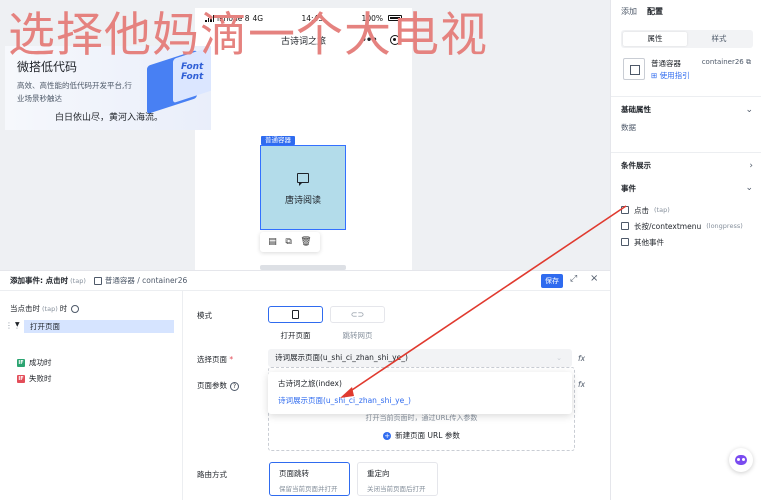 Image resolution: width=761 pixels, height=500 pixels. What do you see at coordinates (278, 140) in the screenshot?
I see `container-tag: 普通容器` at bounding box center [278, 140].